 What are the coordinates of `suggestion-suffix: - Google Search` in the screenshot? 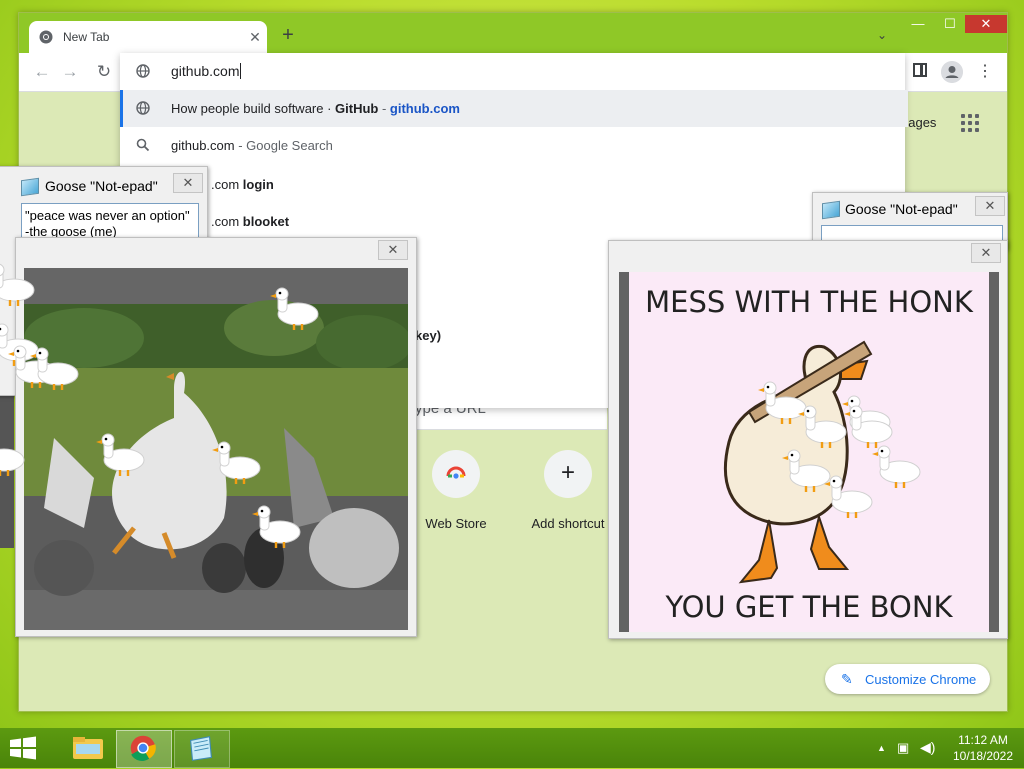 It's located at (283, 145).